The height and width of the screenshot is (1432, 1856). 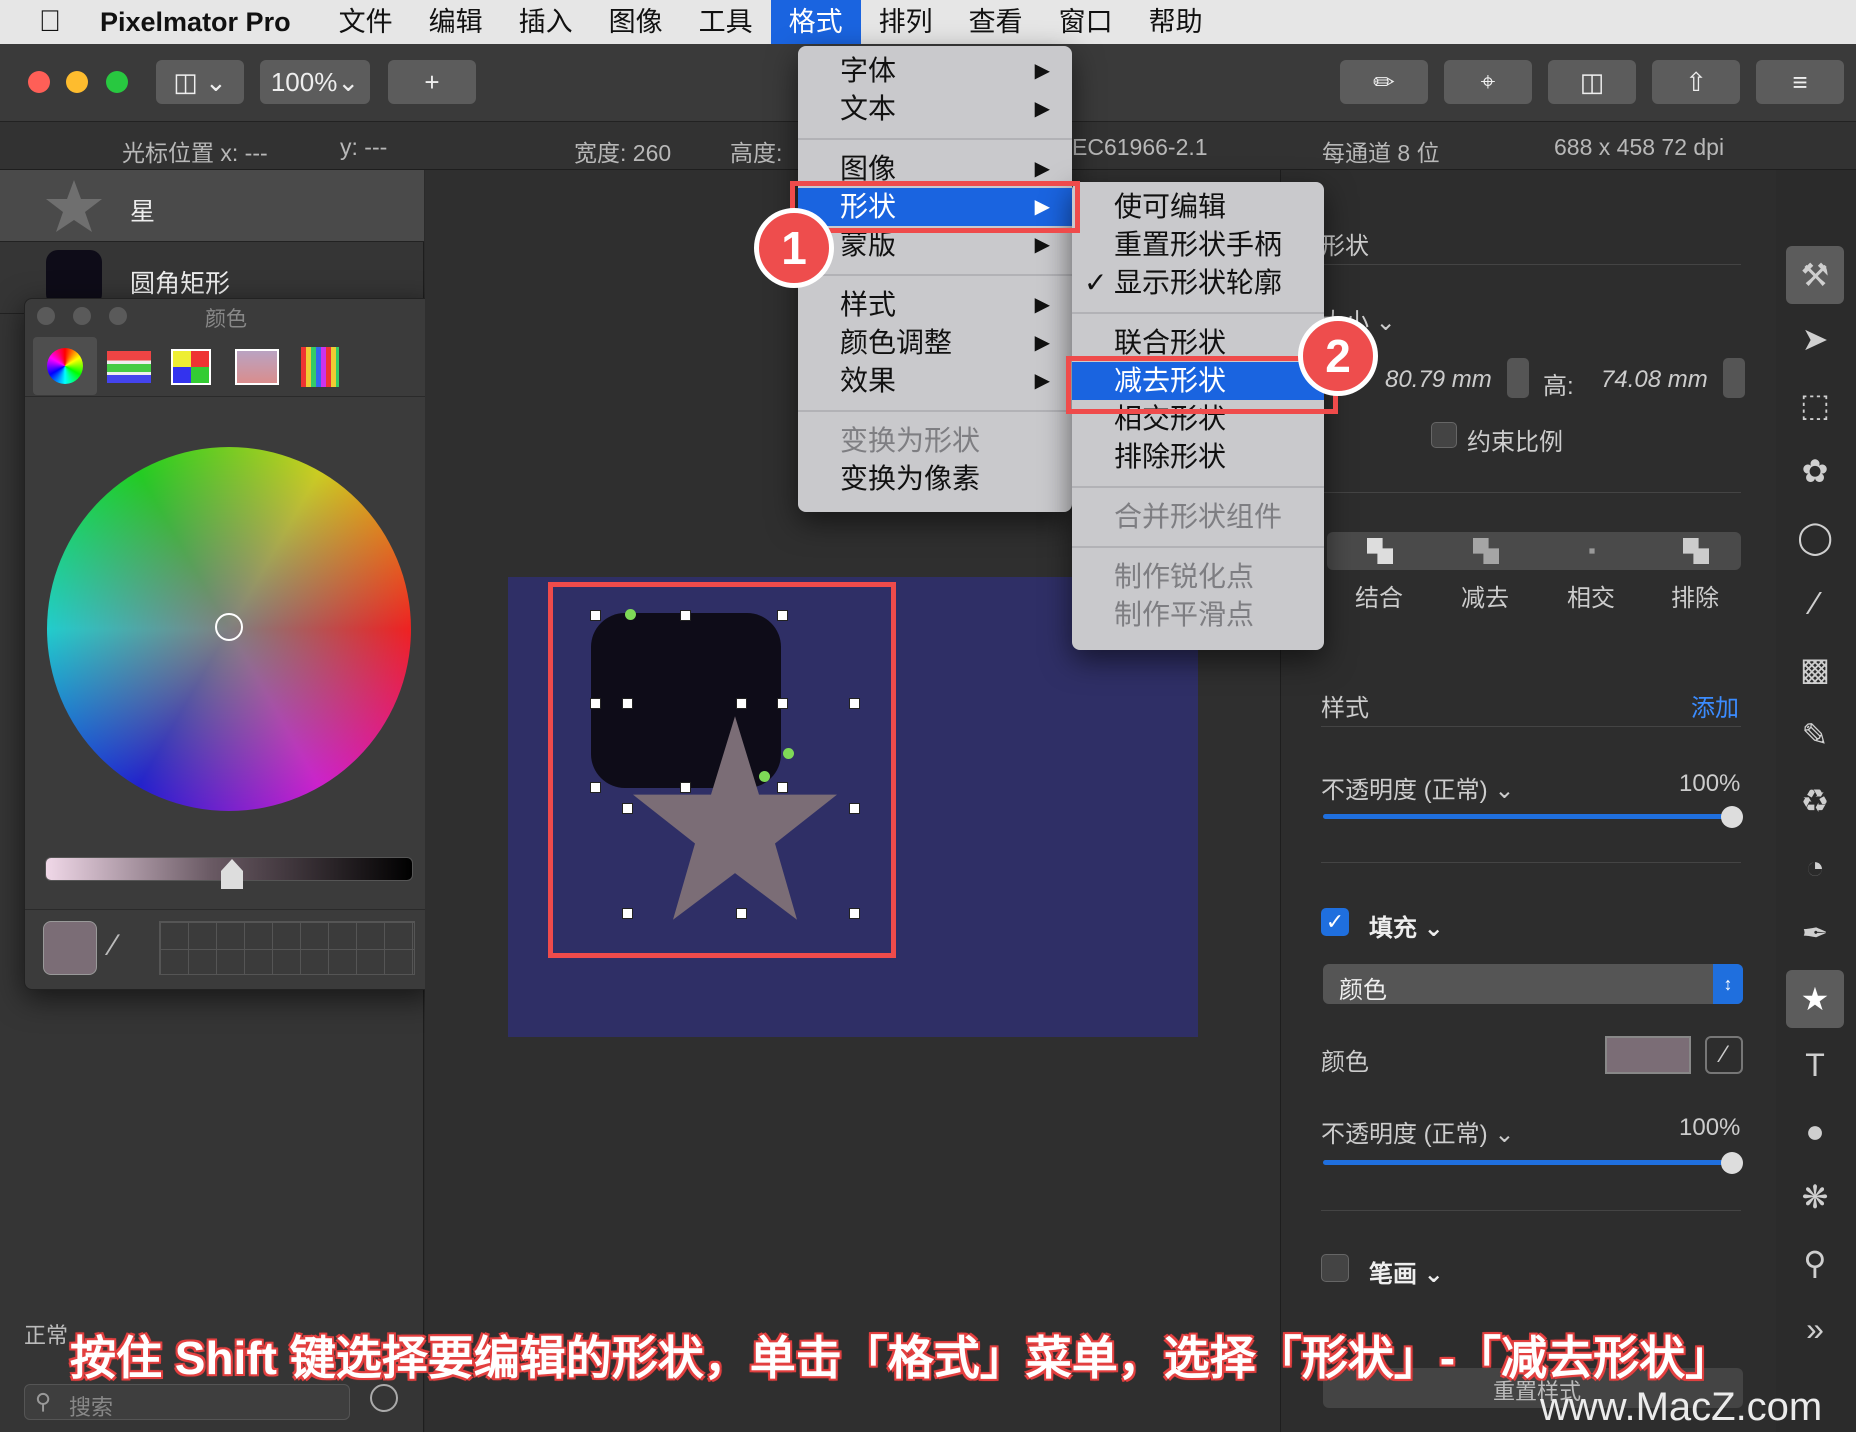 I want to click on add-style-link: 添加, so click(x=1715, y=705).